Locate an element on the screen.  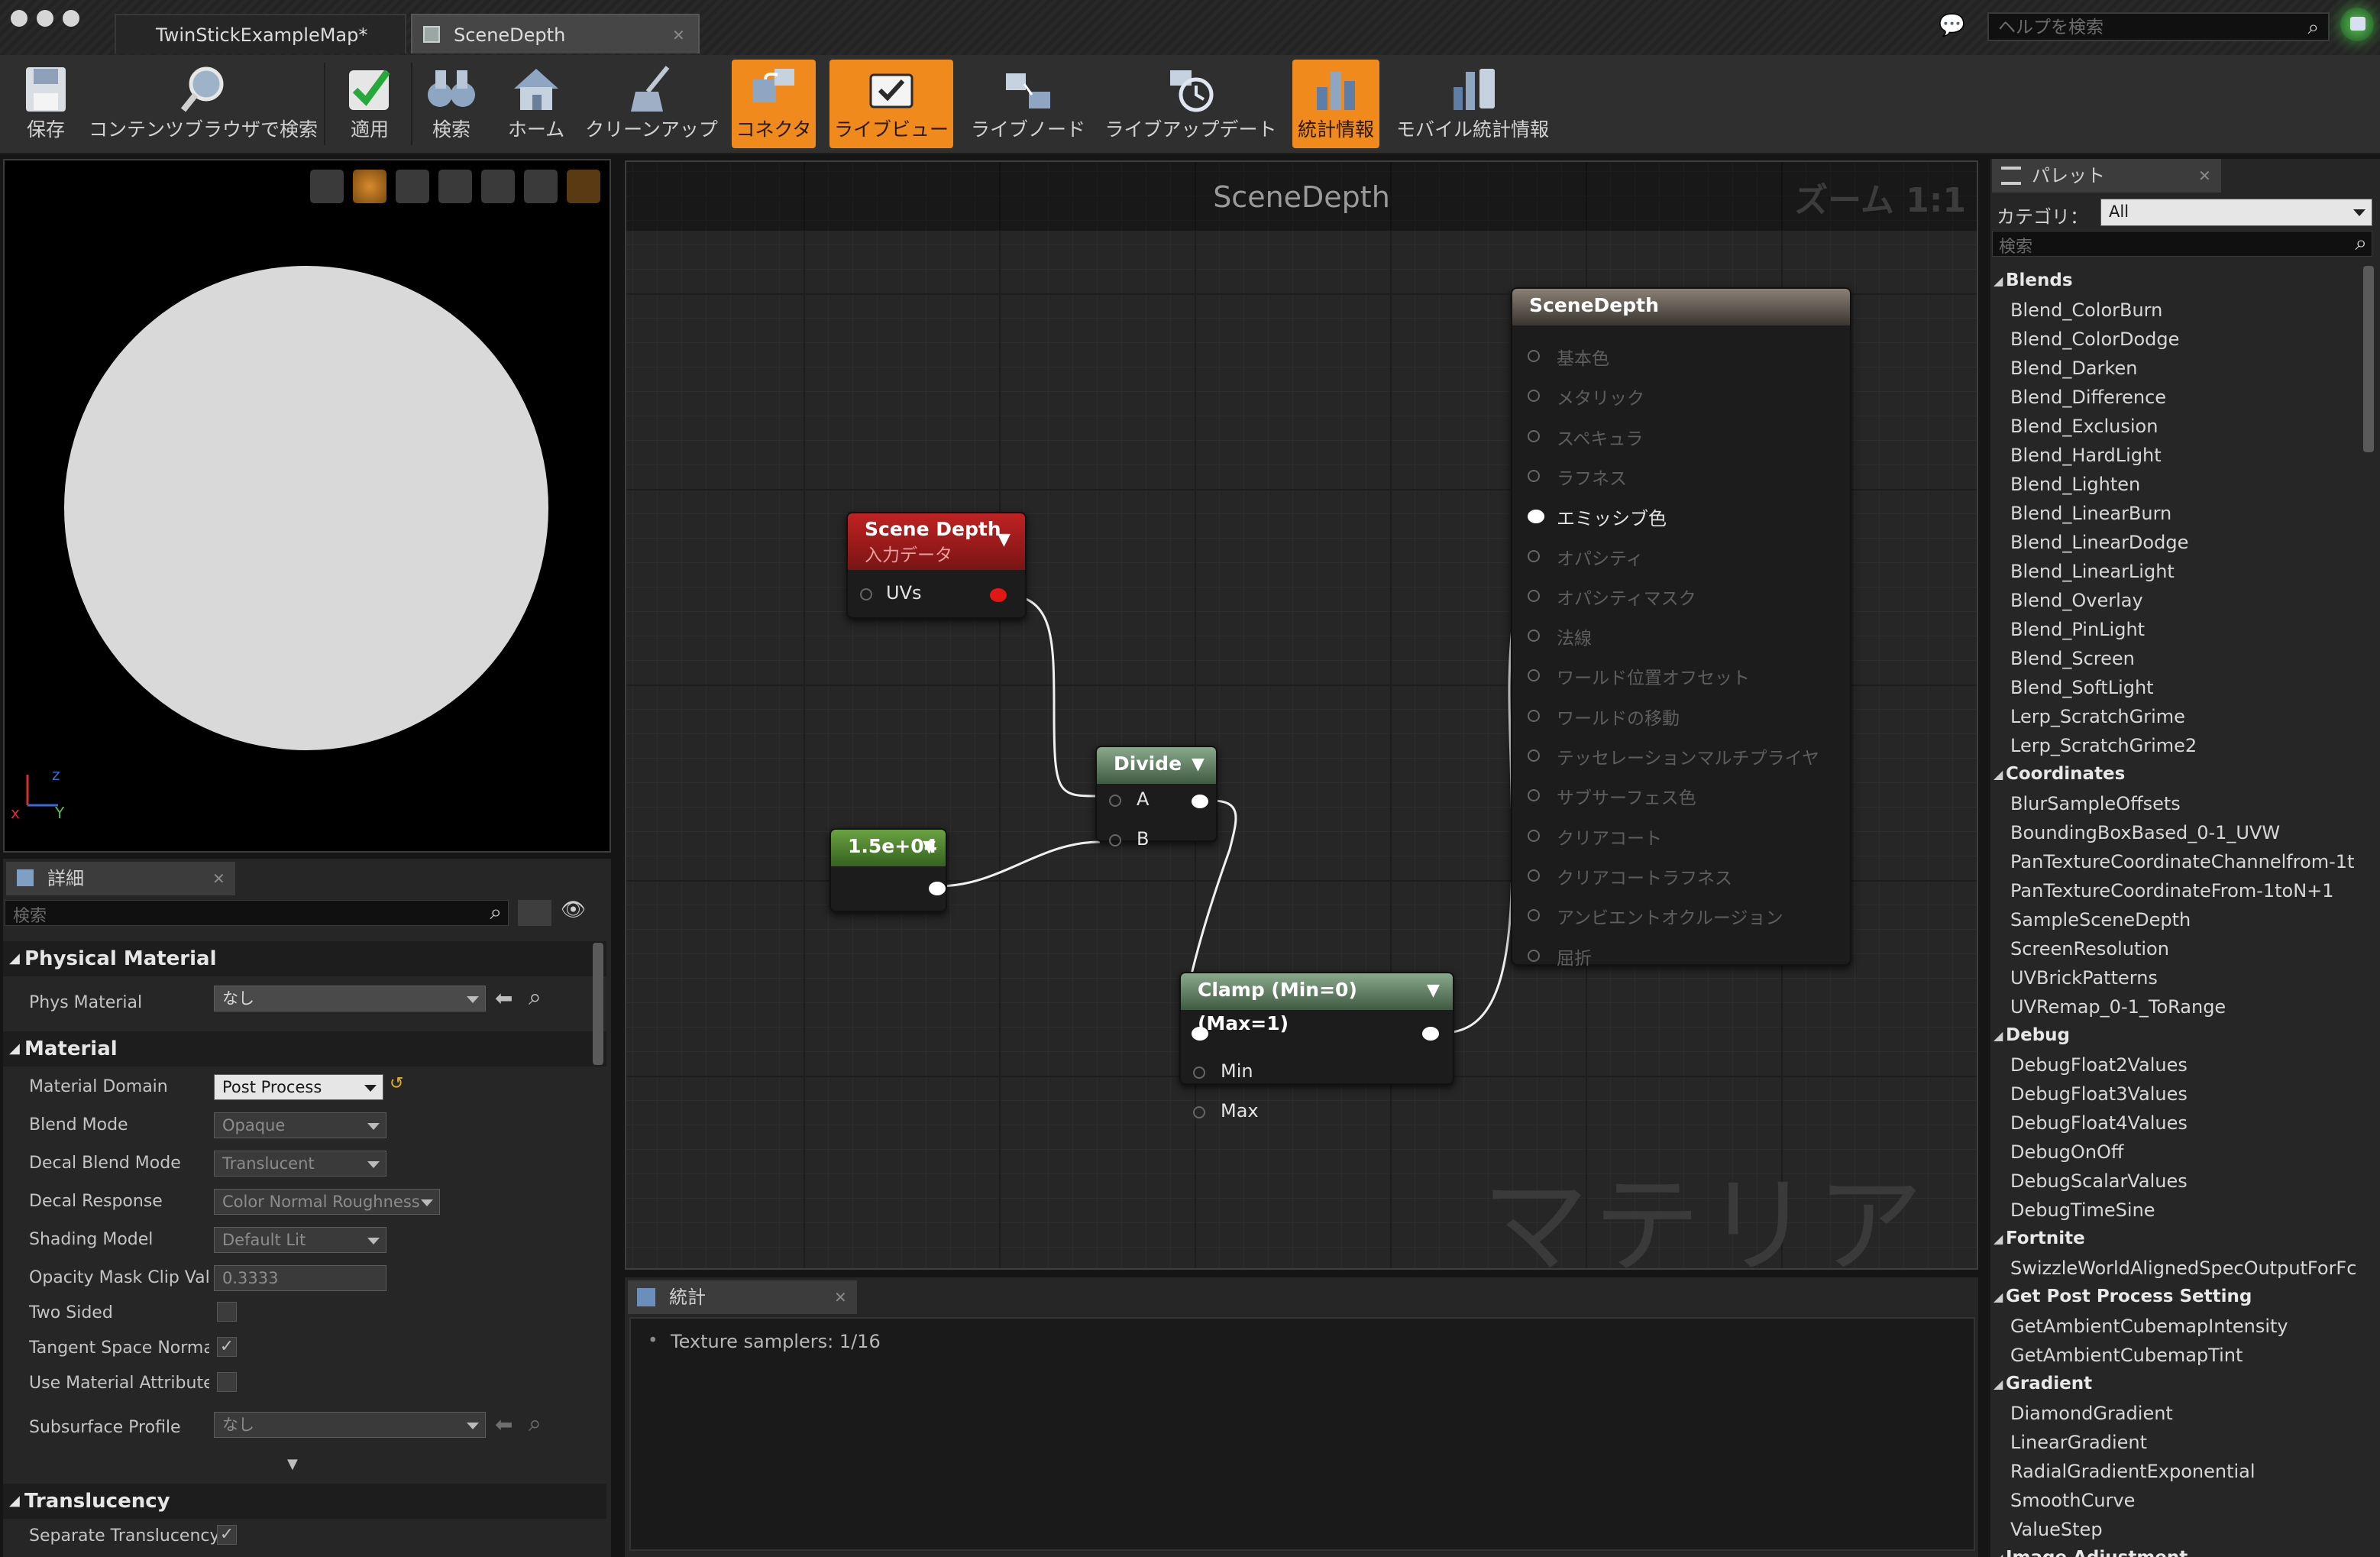
palette-item: Lerp_ScratchGrime is located at coordinates (2097, 716).